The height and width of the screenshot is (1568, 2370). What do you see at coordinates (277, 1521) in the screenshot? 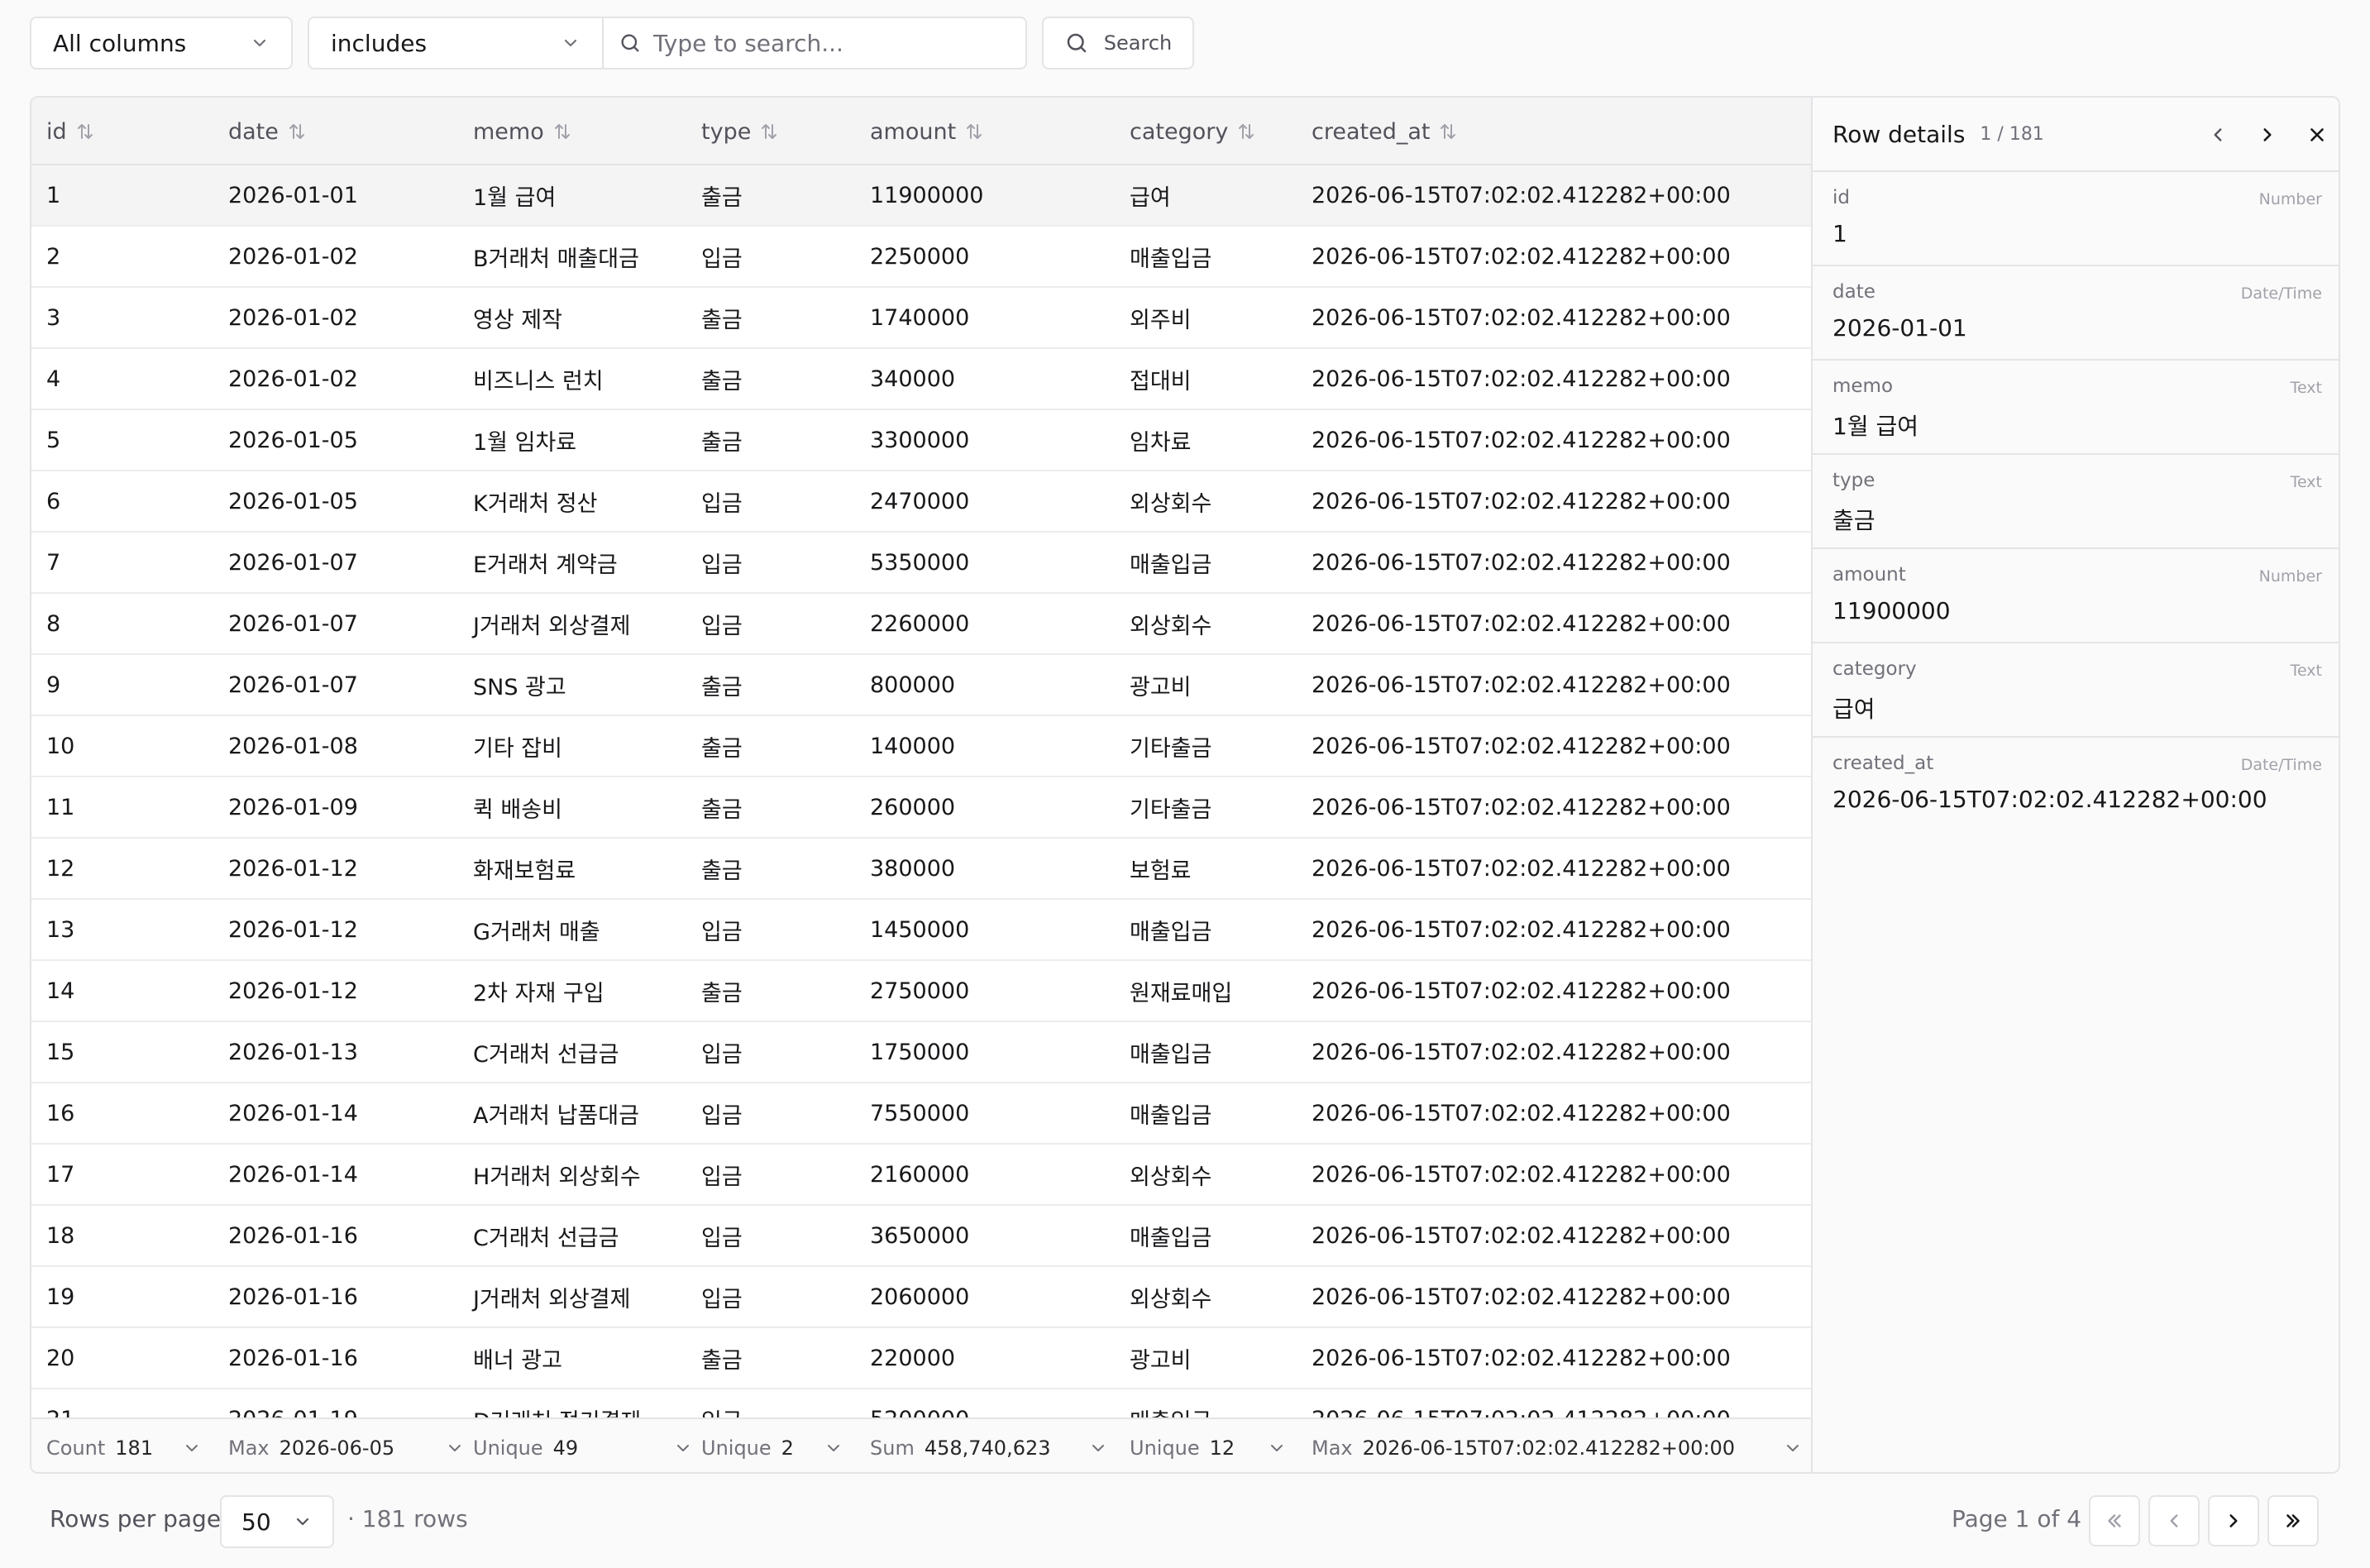
I see `rows-per-page-select: 50` at bounding box center [277, 1521].